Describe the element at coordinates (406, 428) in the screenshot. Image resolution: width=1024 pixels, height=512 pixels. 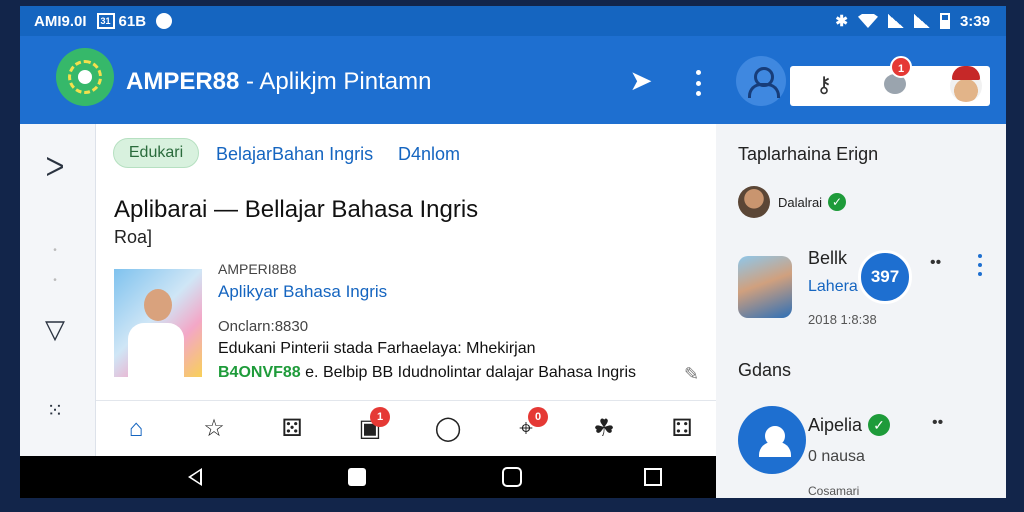
I see `bottom-nav: ⌂ ☆ ⚄ ▣ 1 ◯ ⌖ 0 ☘ ⚃` at that location.